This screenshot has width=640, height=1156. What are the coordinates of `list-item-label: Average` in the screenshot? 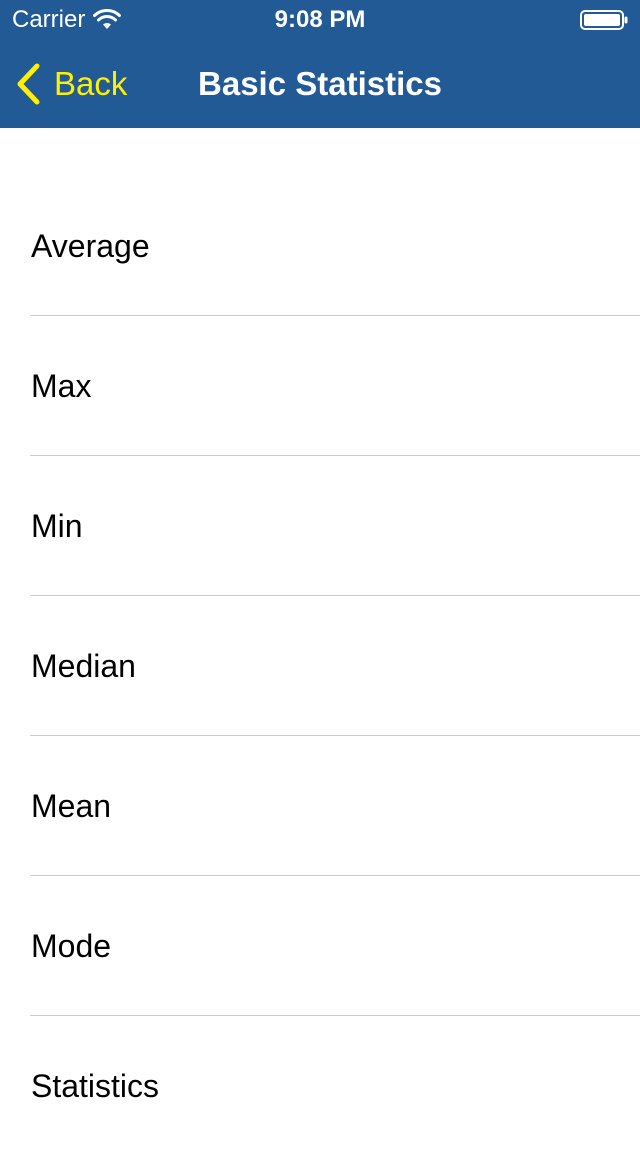 It's located at (90, 246).